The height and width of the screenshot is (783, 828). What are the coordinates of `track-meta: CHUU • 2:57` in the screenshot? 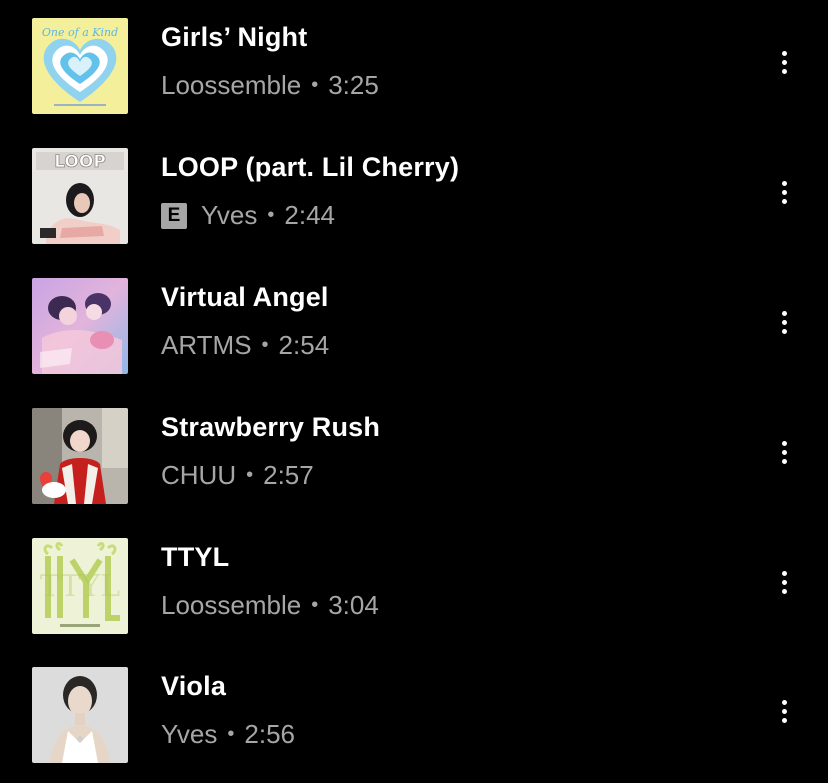 It's located at (237, 475).